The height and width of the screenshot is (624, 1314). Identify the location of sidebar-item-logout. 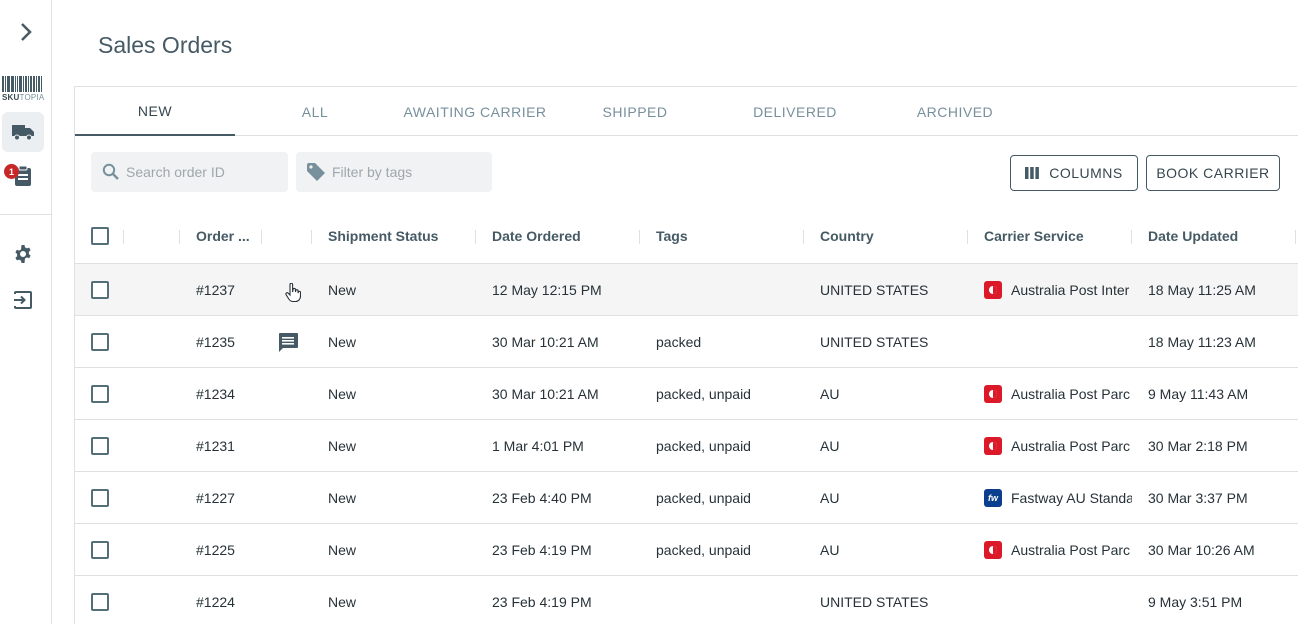
(23, 300).